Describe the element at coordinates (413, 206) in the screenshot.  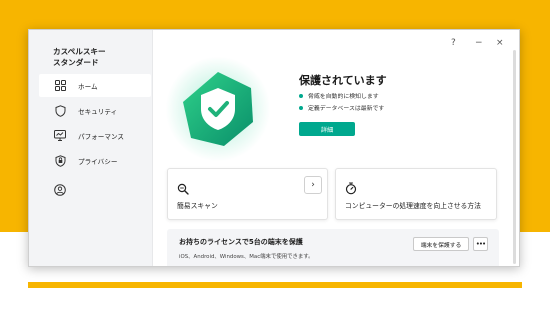
I see `speed-up-label: コンピューターの処理速度を向上させる方法` at that location.